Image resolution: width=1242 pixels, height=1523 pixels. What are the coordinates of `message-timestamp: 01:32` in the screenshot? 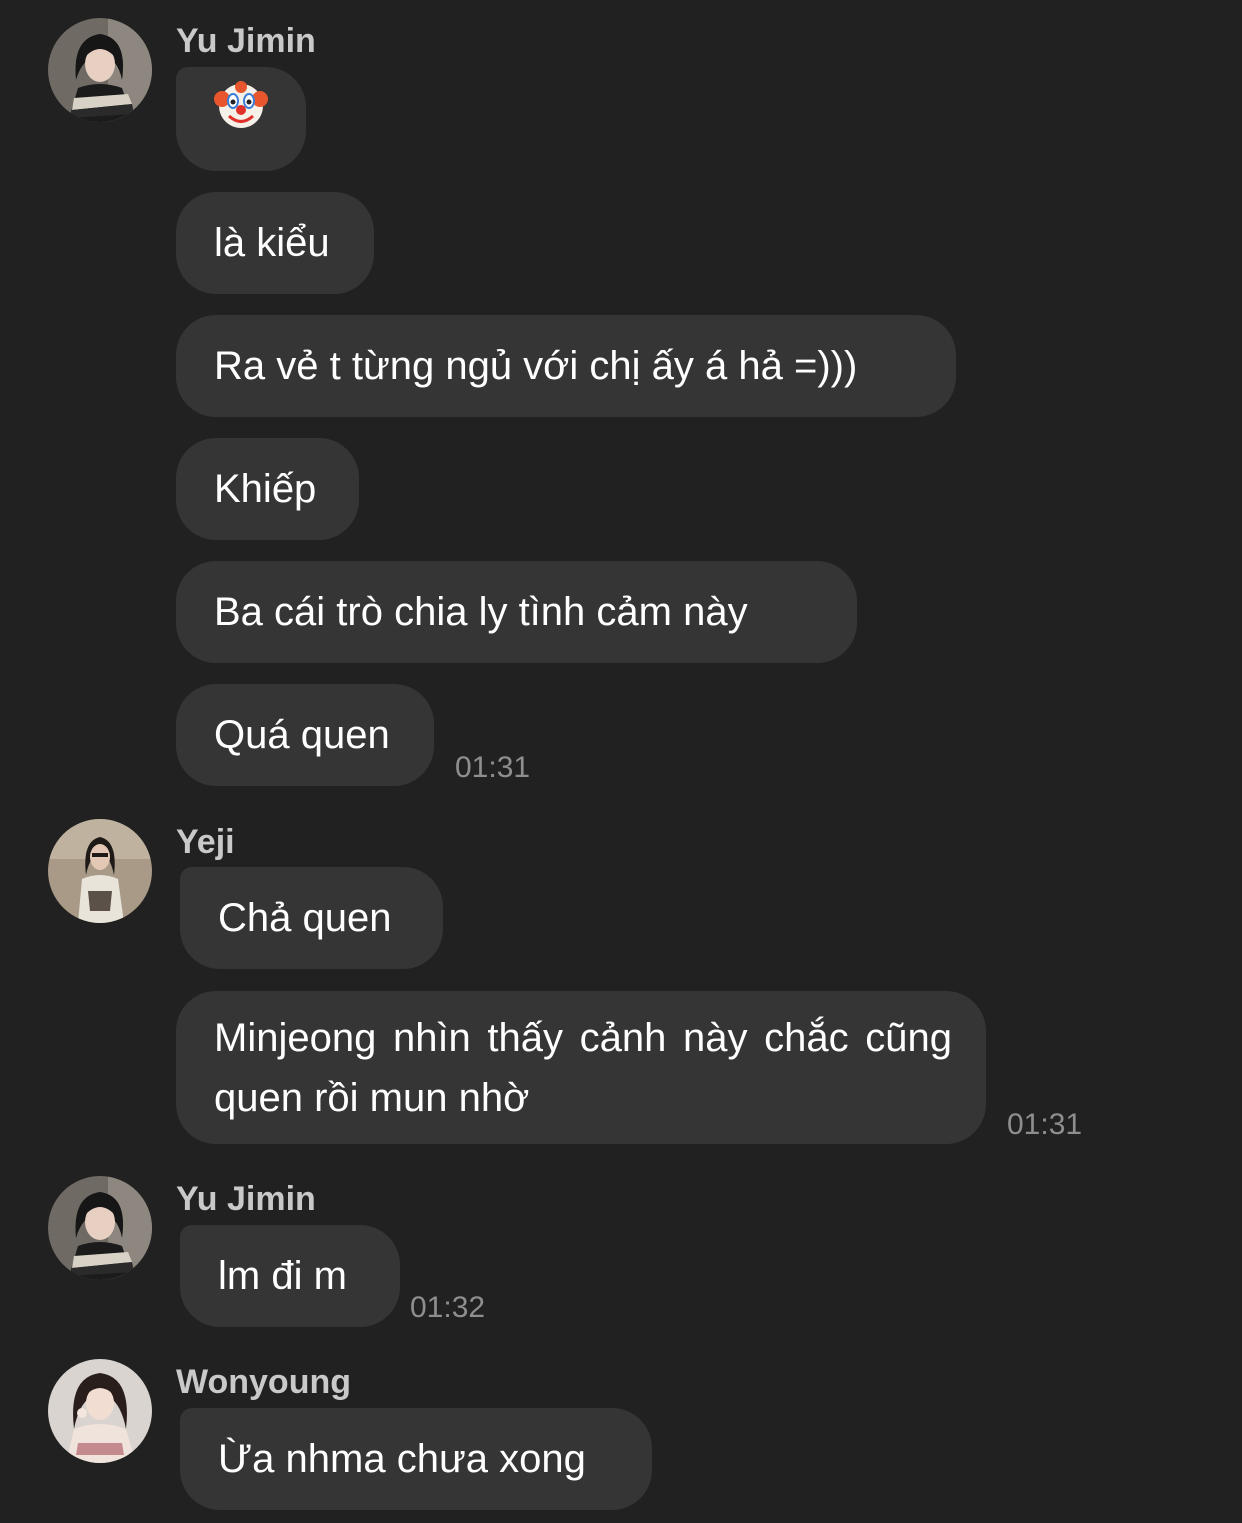 It's located at (448, 1307).